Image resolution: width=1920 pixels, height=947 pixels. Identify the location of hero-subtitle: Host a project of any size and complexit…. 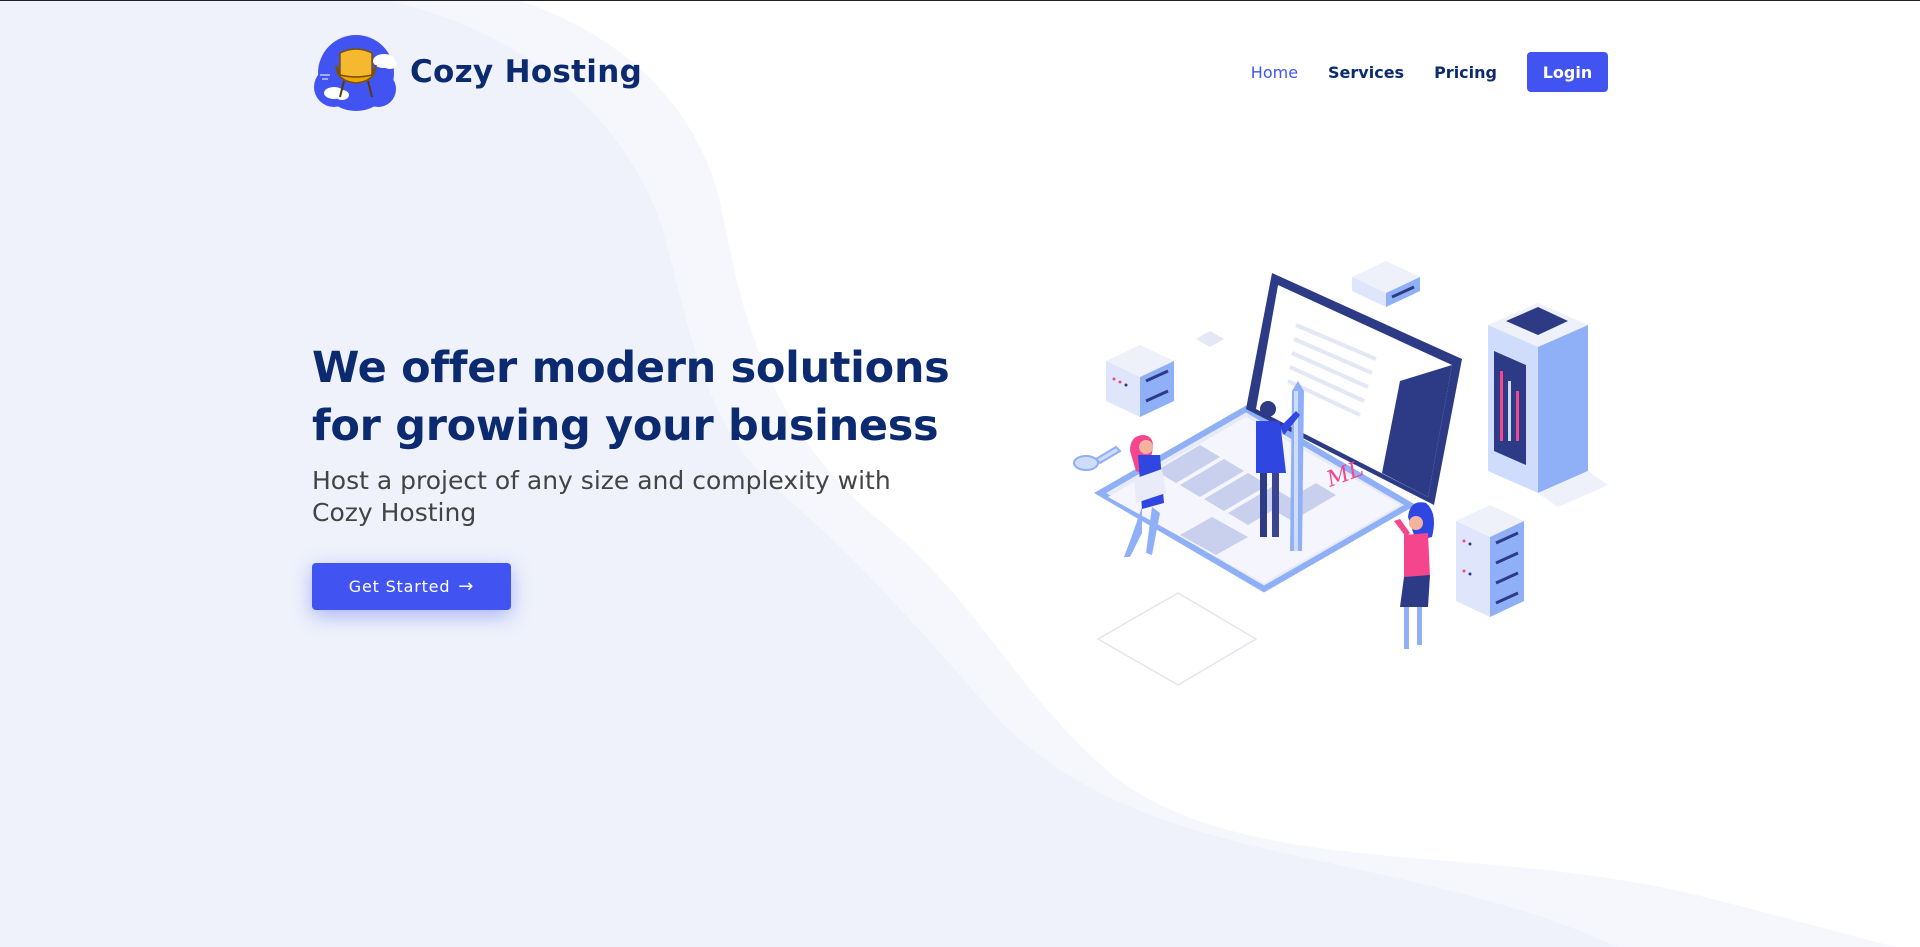
(601, 496).